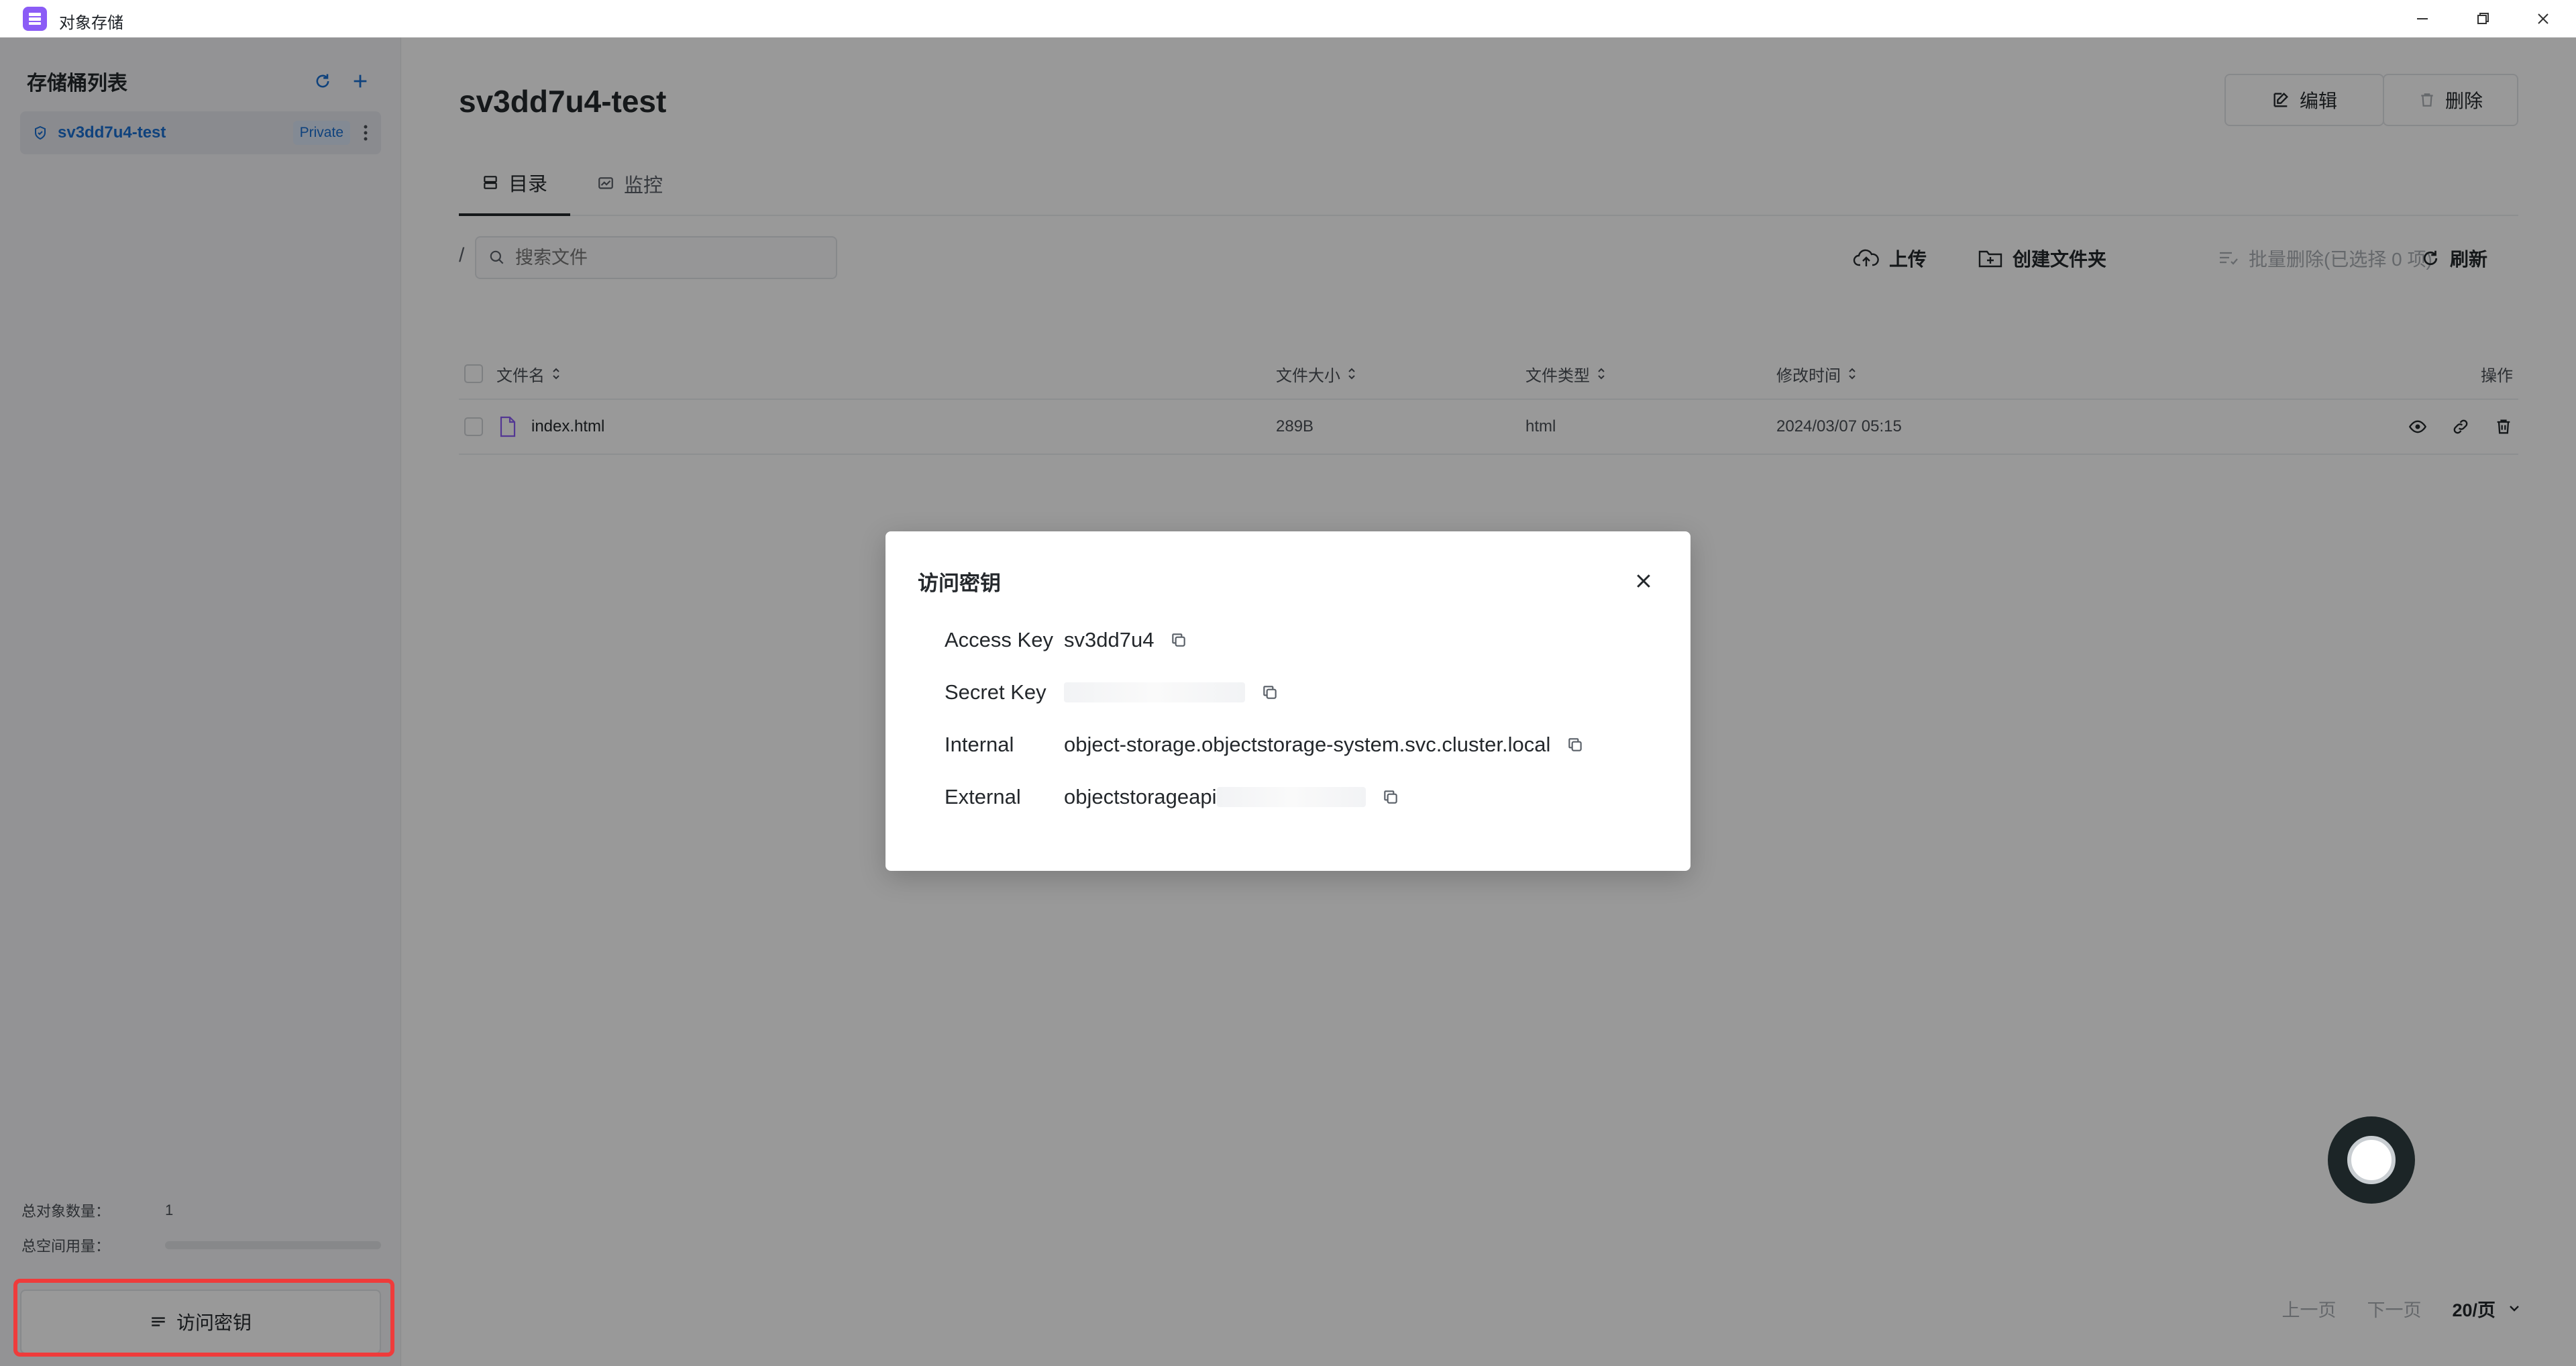  I want to click on access-key-label: Access Key, so click(999, 640).